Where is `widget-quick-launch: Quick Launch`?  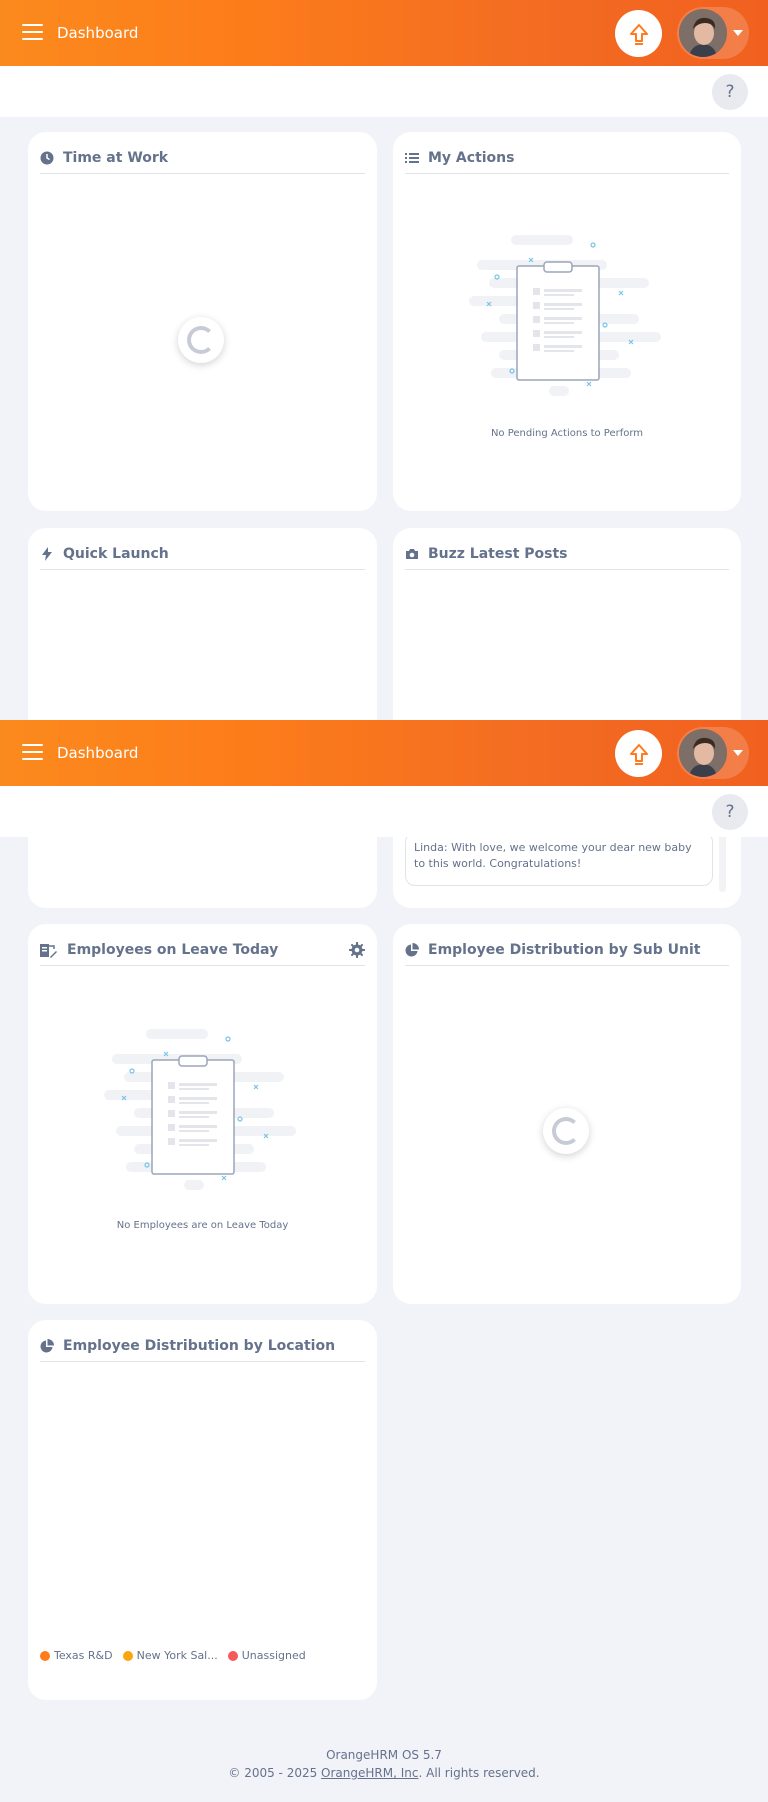 widget-quick-launch: Quick Launch is located at coordinates (202, 718).